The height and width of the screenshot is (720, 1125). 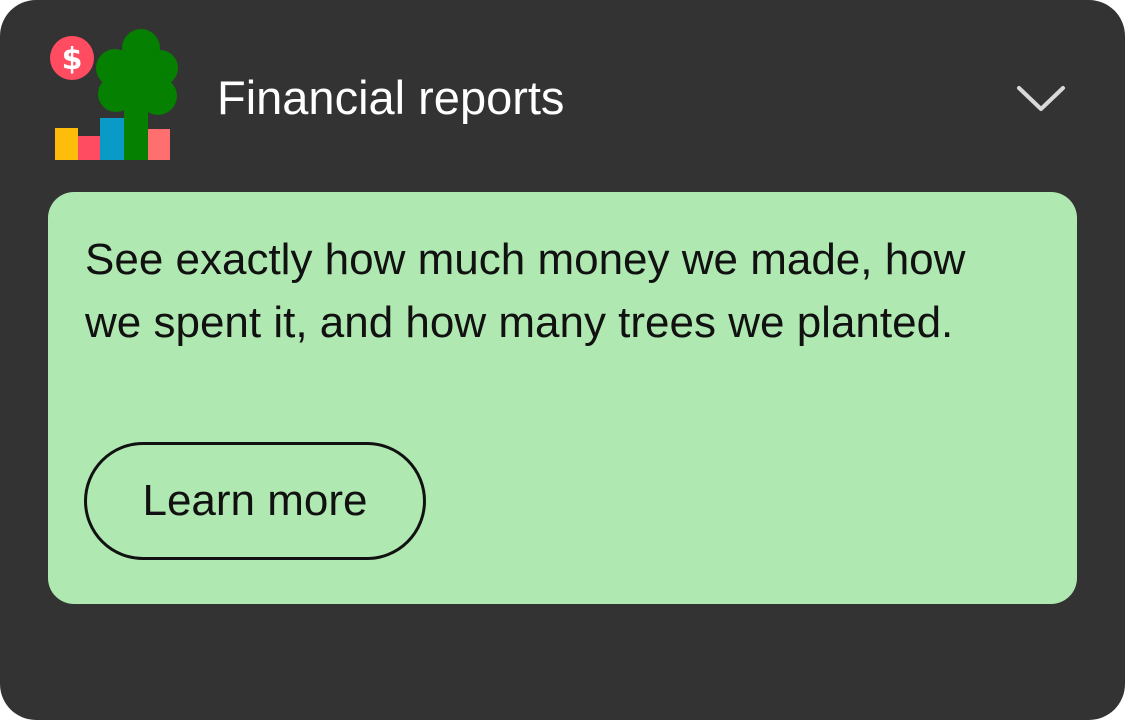 I want to click on learn-more-button: Learn more, so click(x=255, y=501).